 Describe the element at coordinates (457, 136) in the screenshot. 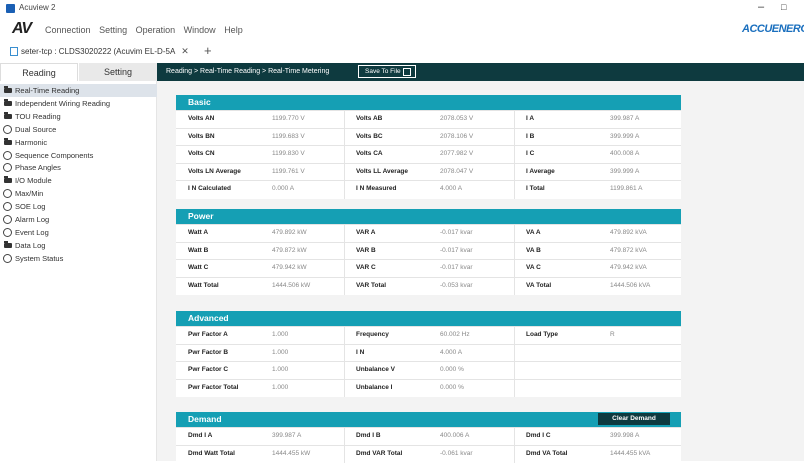

I see `metric-value: 2078.106 V` at that location.